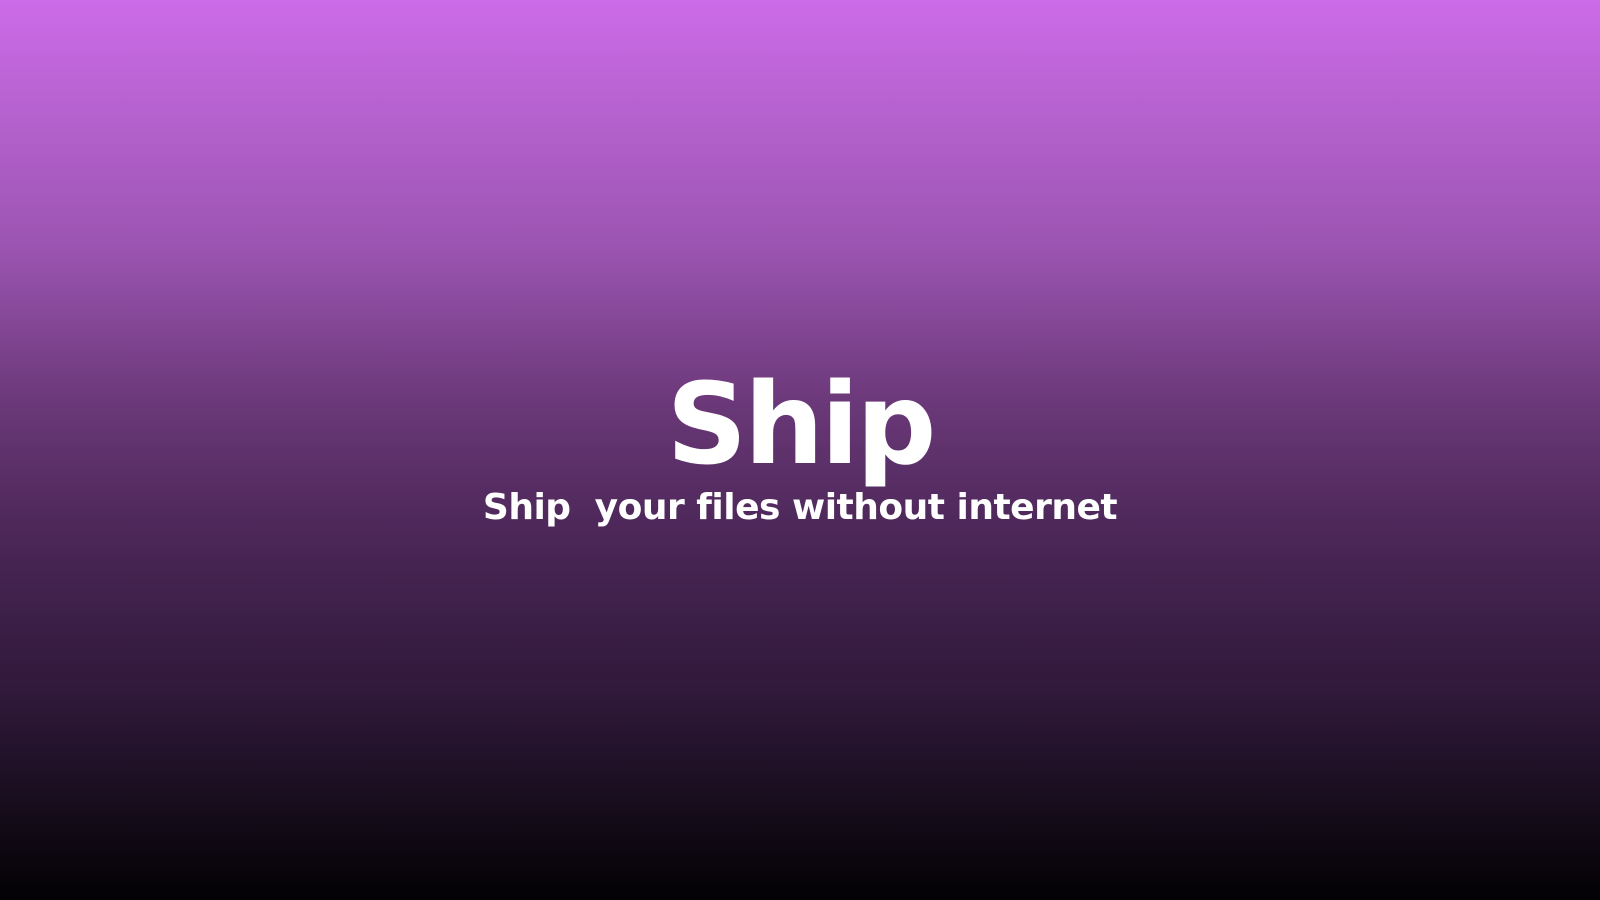 The height and width of the screenshot is (900, 1600). I want to click on app-tagline: Ship your files without internet, so click(800, 507).